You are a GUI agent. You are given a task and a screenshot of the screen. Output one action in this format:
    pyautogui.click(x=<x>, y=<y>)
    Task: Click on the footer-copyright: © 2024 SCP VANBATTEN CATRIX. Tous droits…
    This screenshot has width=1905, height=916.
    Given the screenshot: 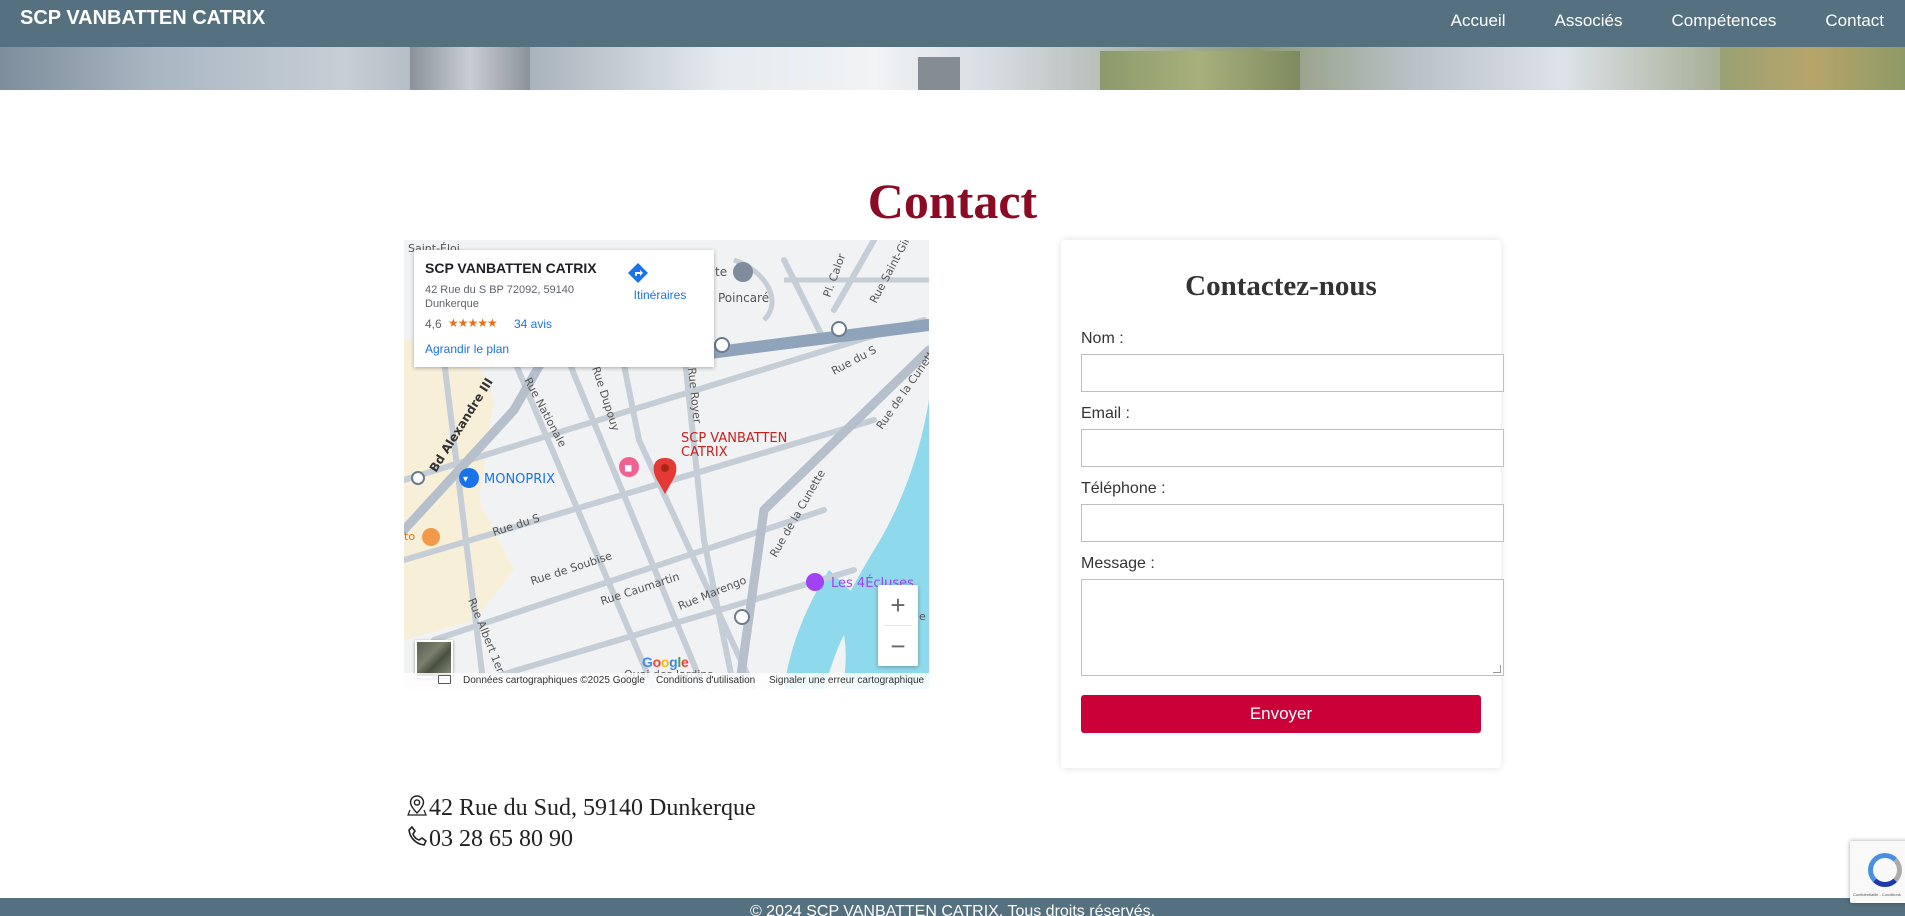 What is the action you would take?
    pyautogui.click(x=952, y=909)
    